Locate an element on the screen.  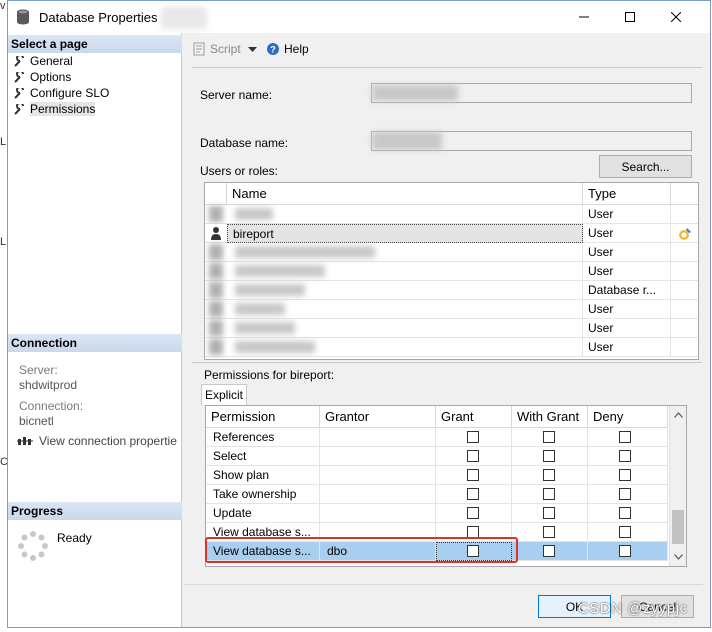
permission-row: Take ownership is located at coordinates (437, 494).